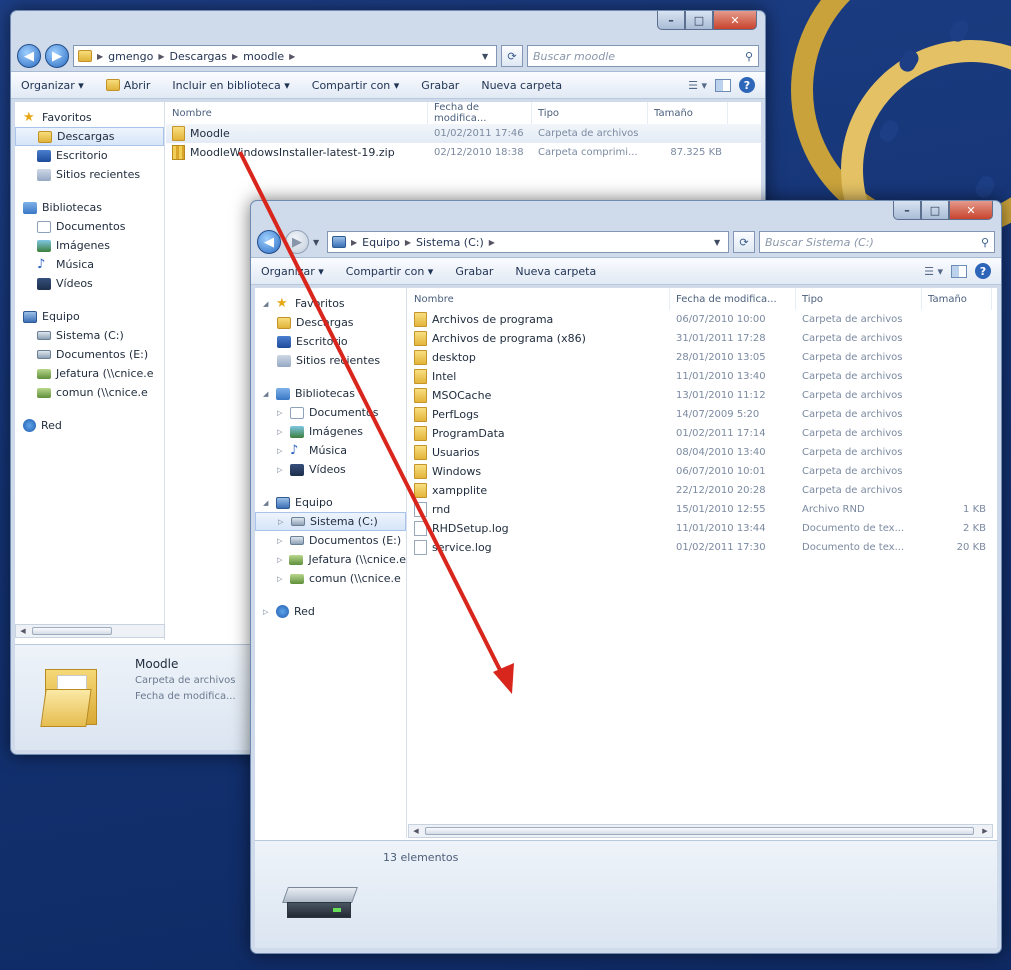 The height and width of the screenshot is (970, 1011). I want to click on file-list-horizontal-scrollbar: ◀ ▶, so click(700, 831).